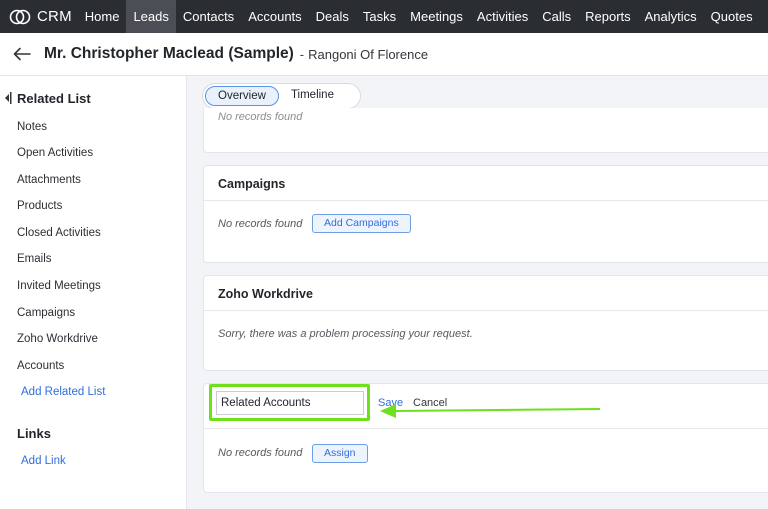  What do you see at coordinates (55, 153) in the screenshot?
I see `sidebar-item-open-activities: Open Activities` at bounding box center [55, 153].